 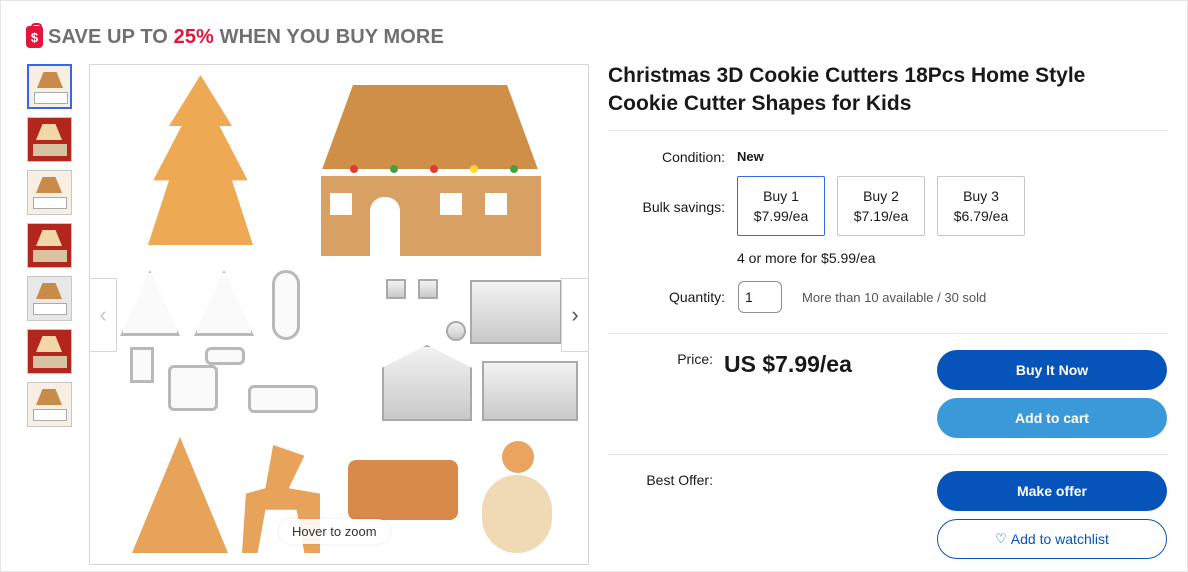 What do you see at coordinates (334, 531) in the screenshot?
I see `zoom-hint: Hover to zoom` at bounding box center [334, 531].